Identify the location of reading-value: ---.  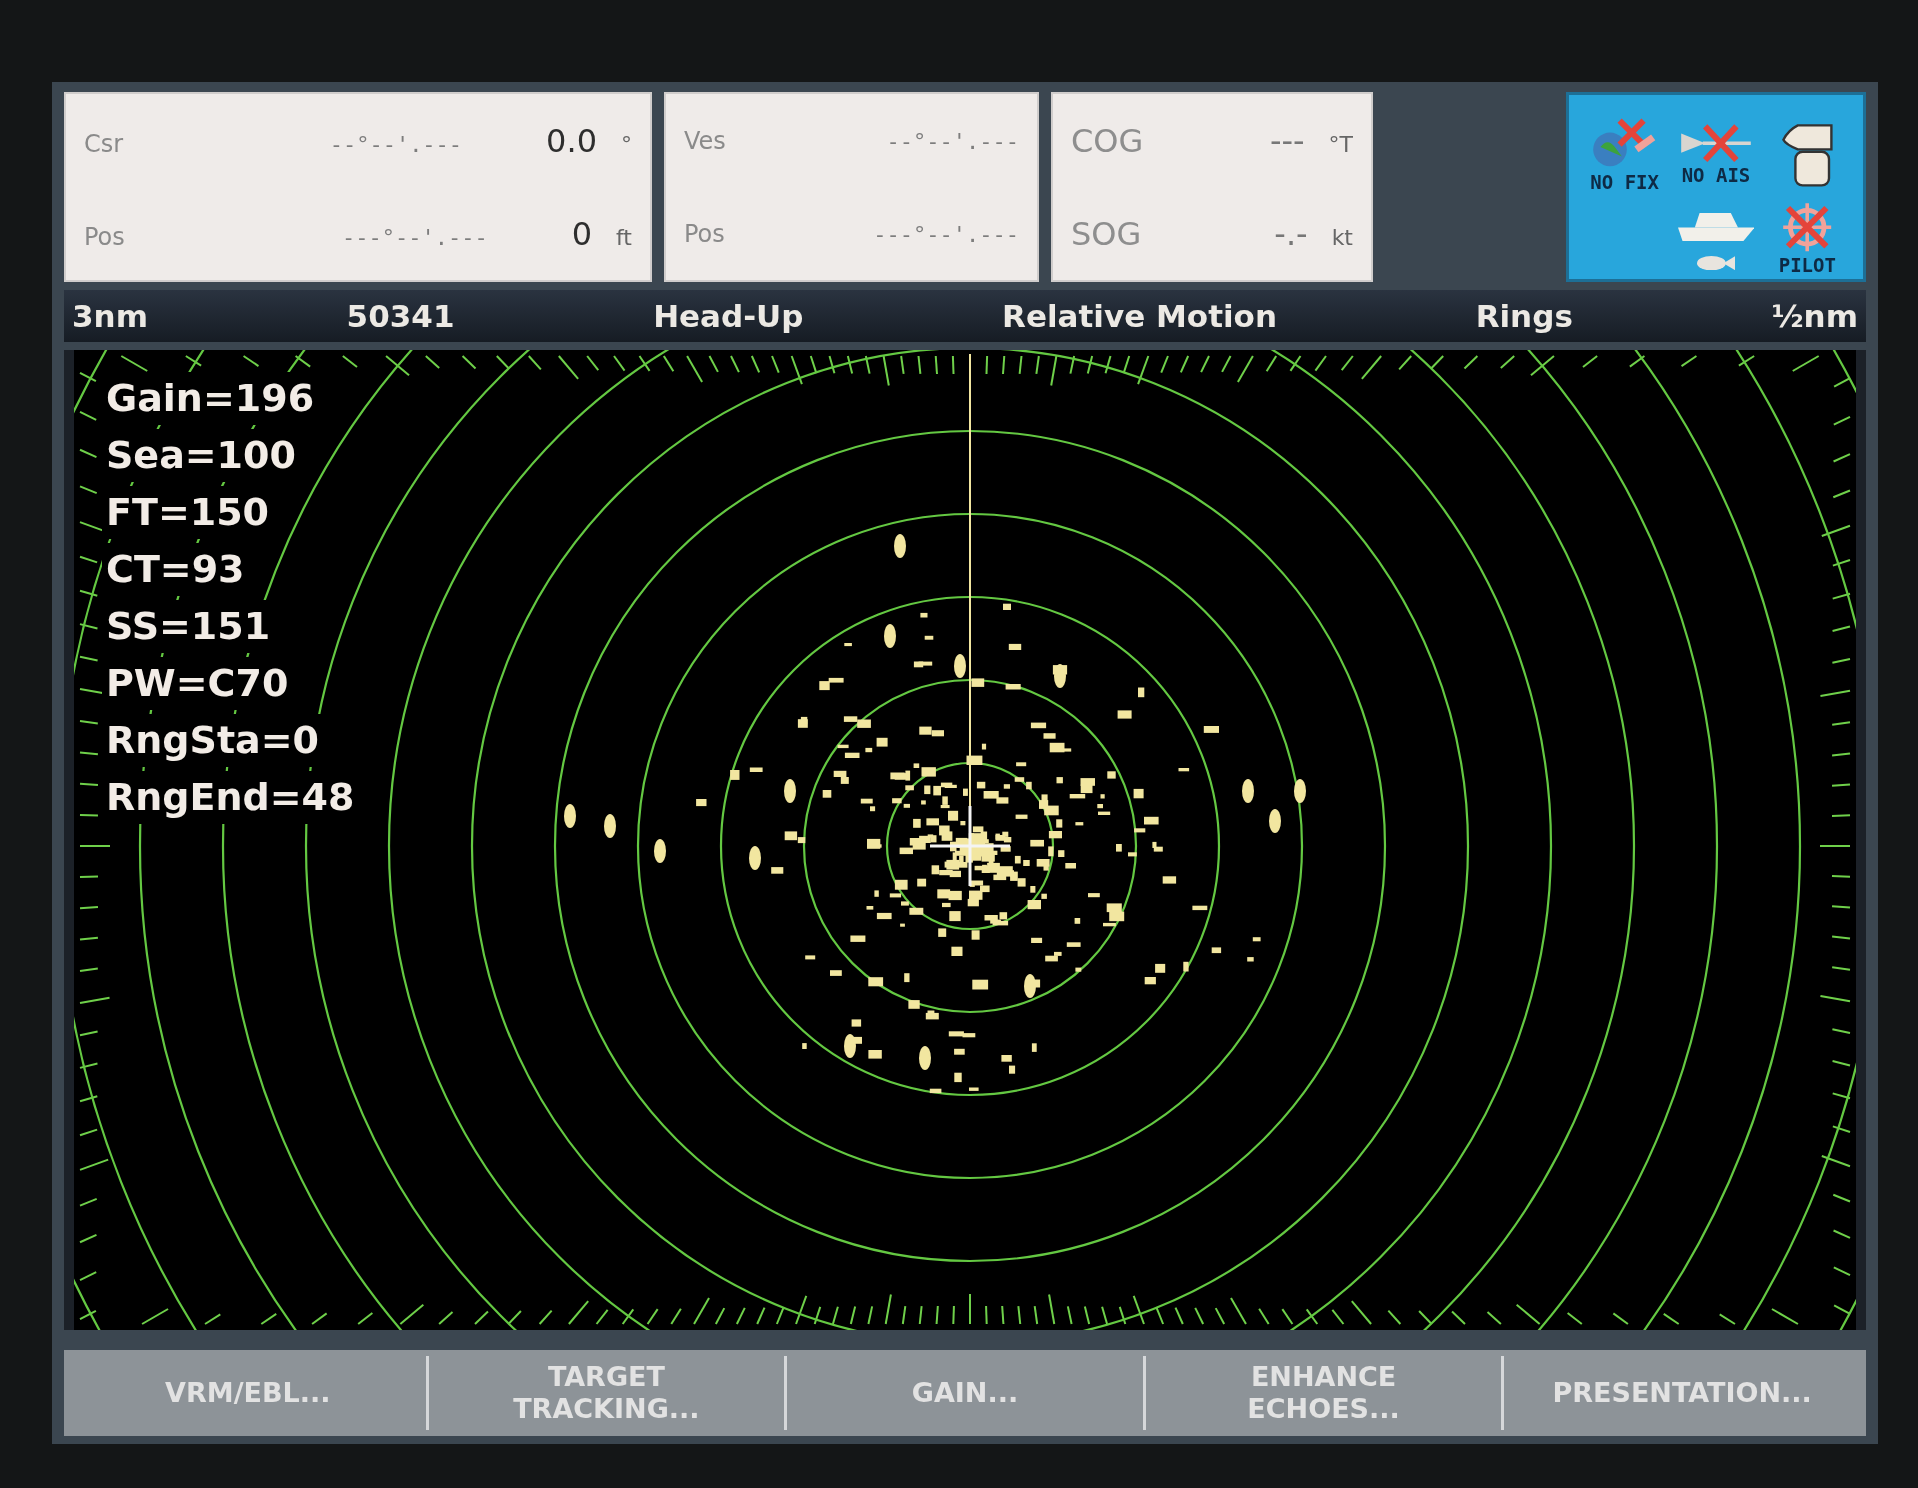
(1287, 140).